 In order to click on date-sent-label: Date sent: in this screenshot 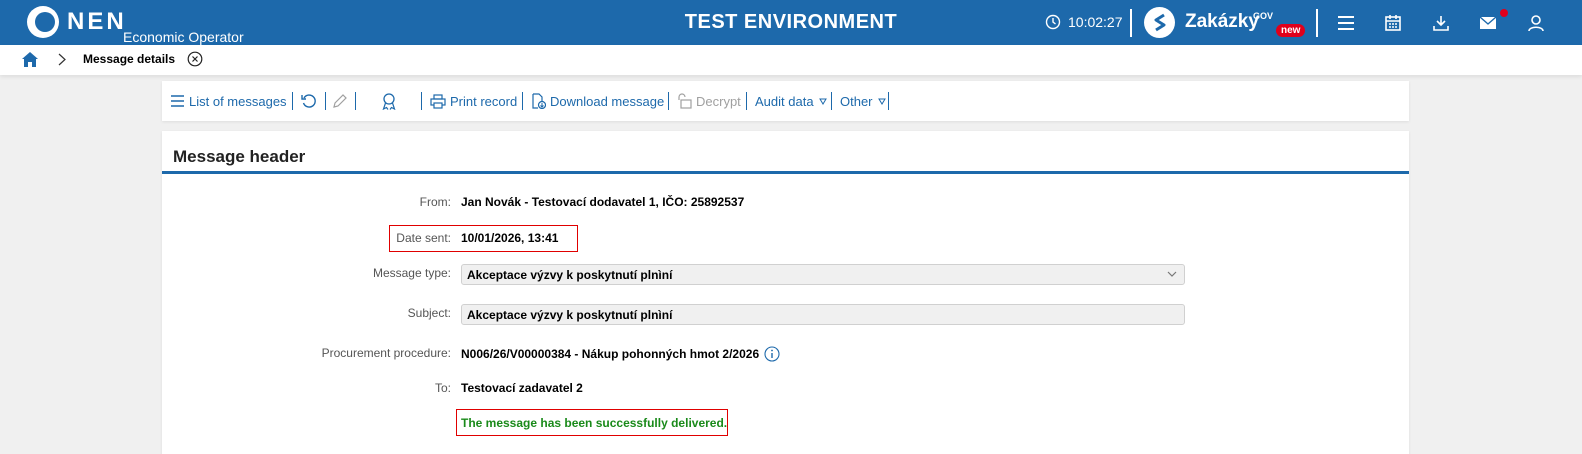, I will do `click(423, 238)`.